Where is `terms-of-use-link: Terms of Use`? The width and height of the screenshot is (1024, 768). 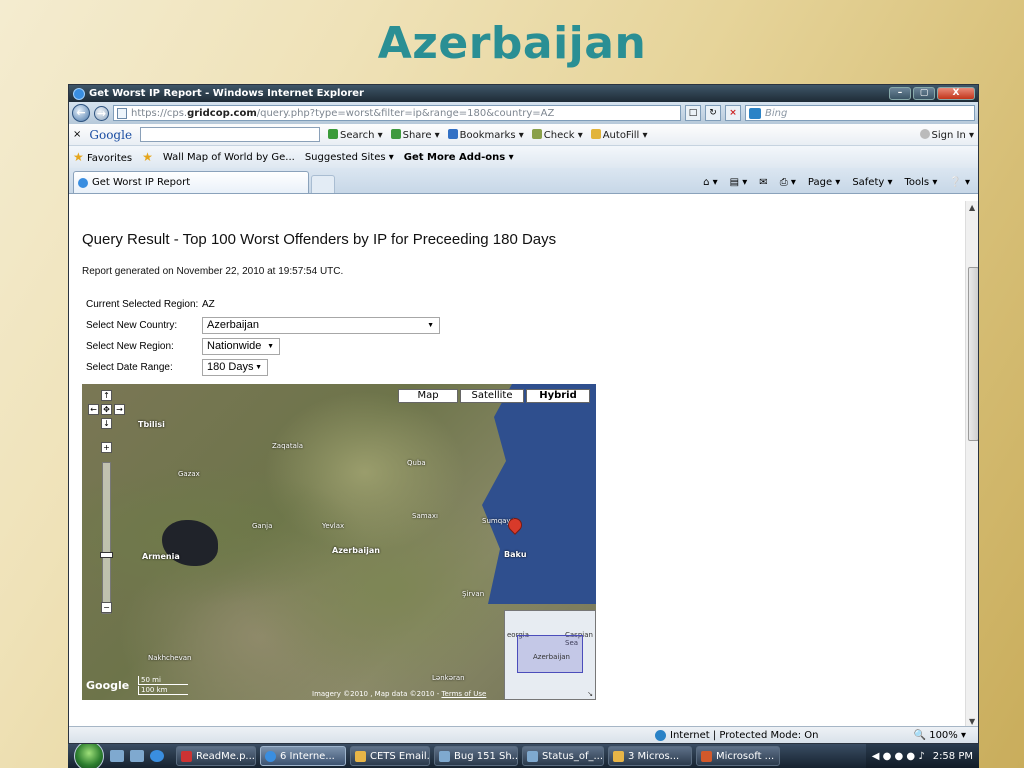 terms-of-use-link: Terms of Use is located at coordinates (463, 694).